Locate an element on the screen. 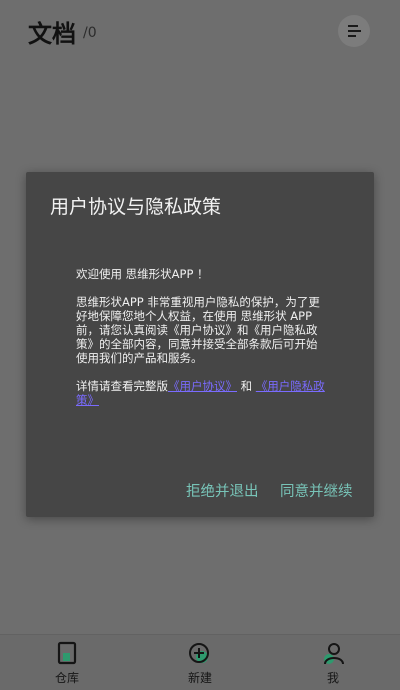 The image size is (400, 690). document-count: /0 is located at coordinates (90, 33).